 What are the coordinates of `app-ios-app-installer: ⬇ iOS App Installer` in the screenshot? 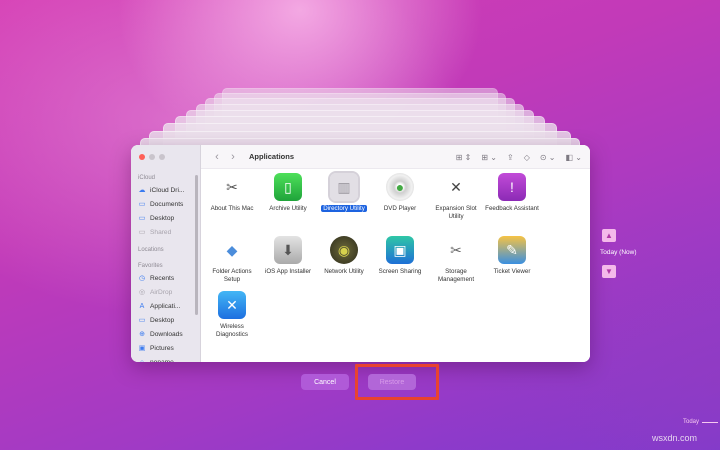 It's located at (288, 256).